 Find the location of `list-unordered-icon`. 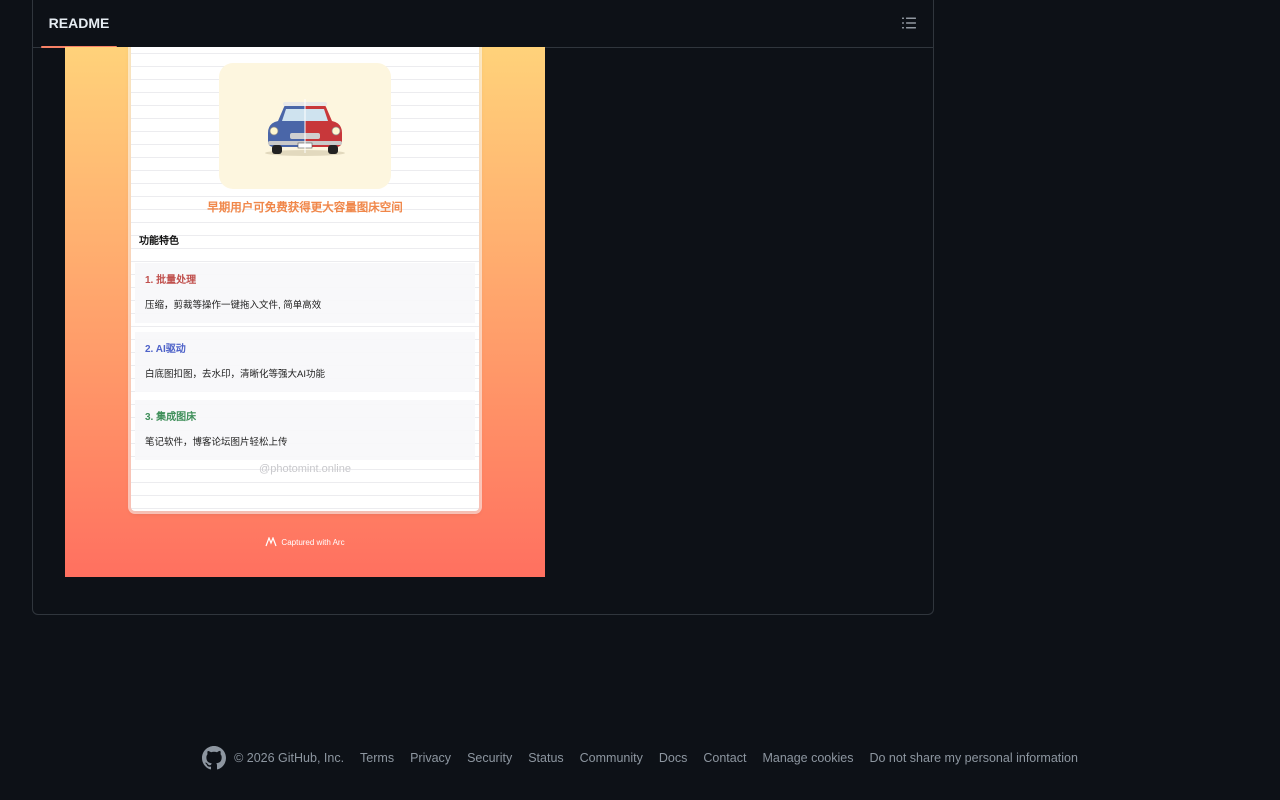

list-unordered-icon is located at coordinates (909, 23).